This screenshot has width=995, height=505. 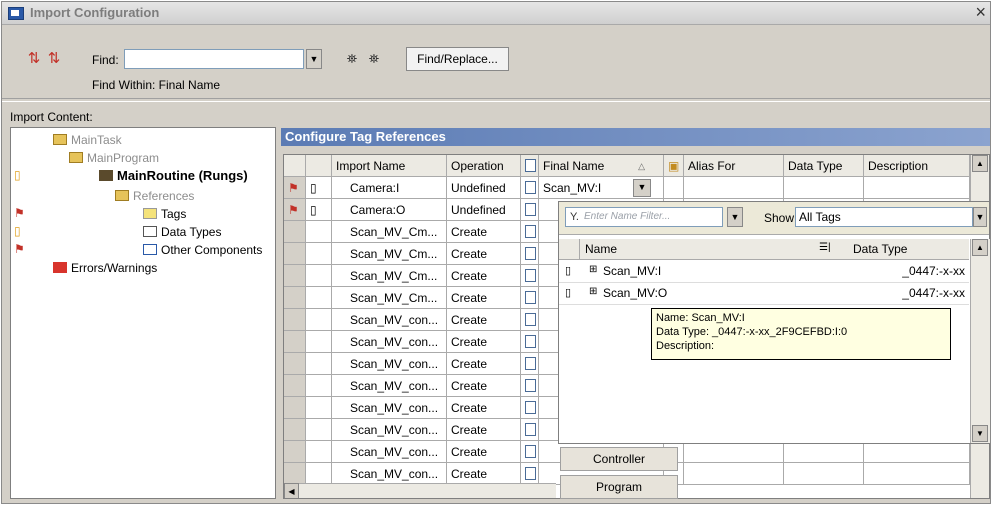 I want to click on col-description: Description, so click(x=917, y=166).